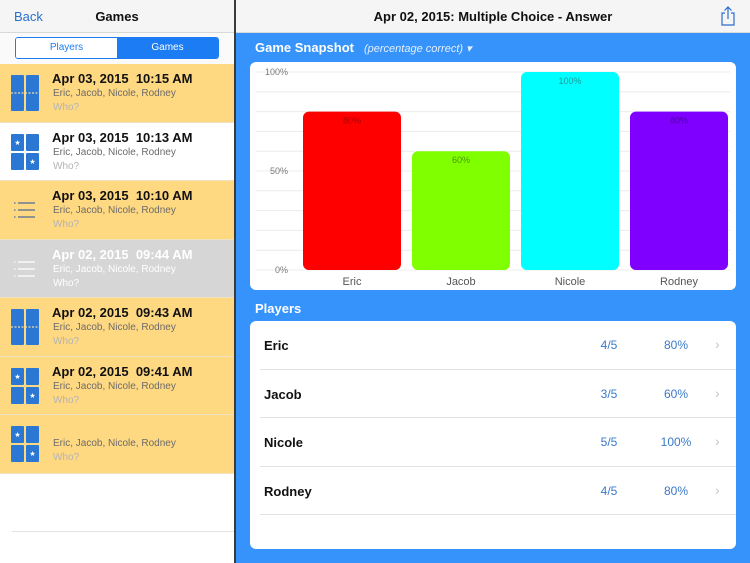  Describe the element at coordinates (122, 254) in the screenshot. I see `game-date: Apr 02, 2015 09:44 AM` at that location.